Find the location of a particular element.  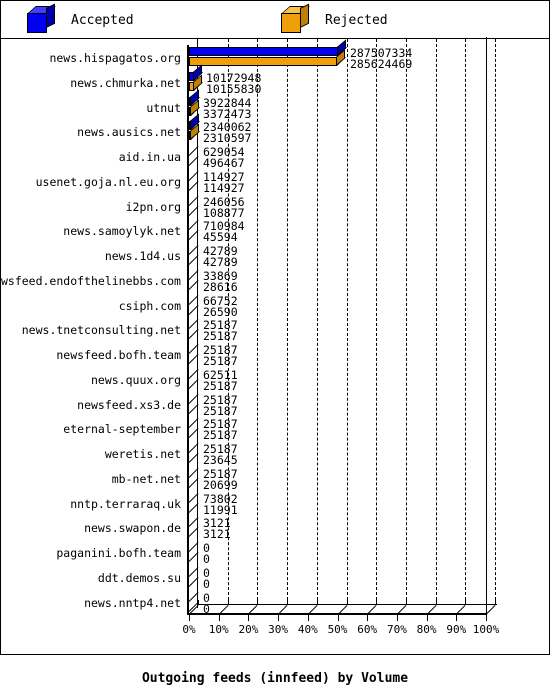

value-label-rejected: 45594 is located at coordinates (220, 237).